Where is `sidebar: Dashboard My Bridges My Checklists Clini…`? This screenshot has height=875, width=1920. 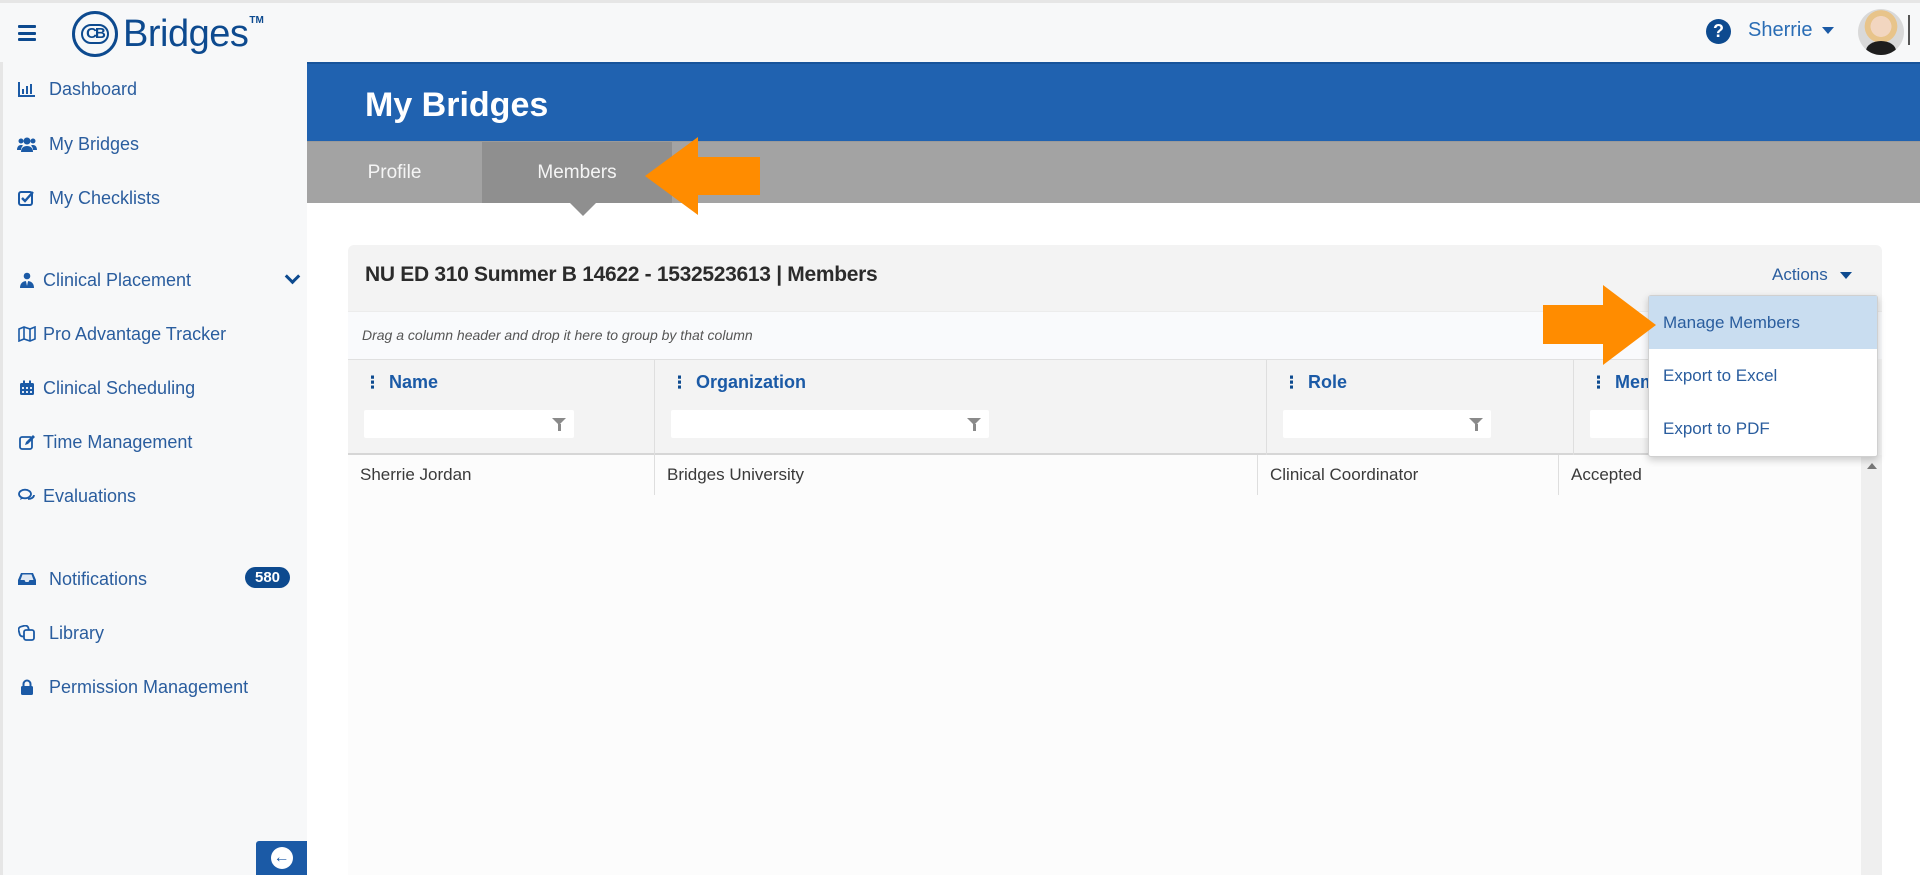 sidebar: Dashboard My Bridges My Checklists Clini… is located at coordinates (153, 468).